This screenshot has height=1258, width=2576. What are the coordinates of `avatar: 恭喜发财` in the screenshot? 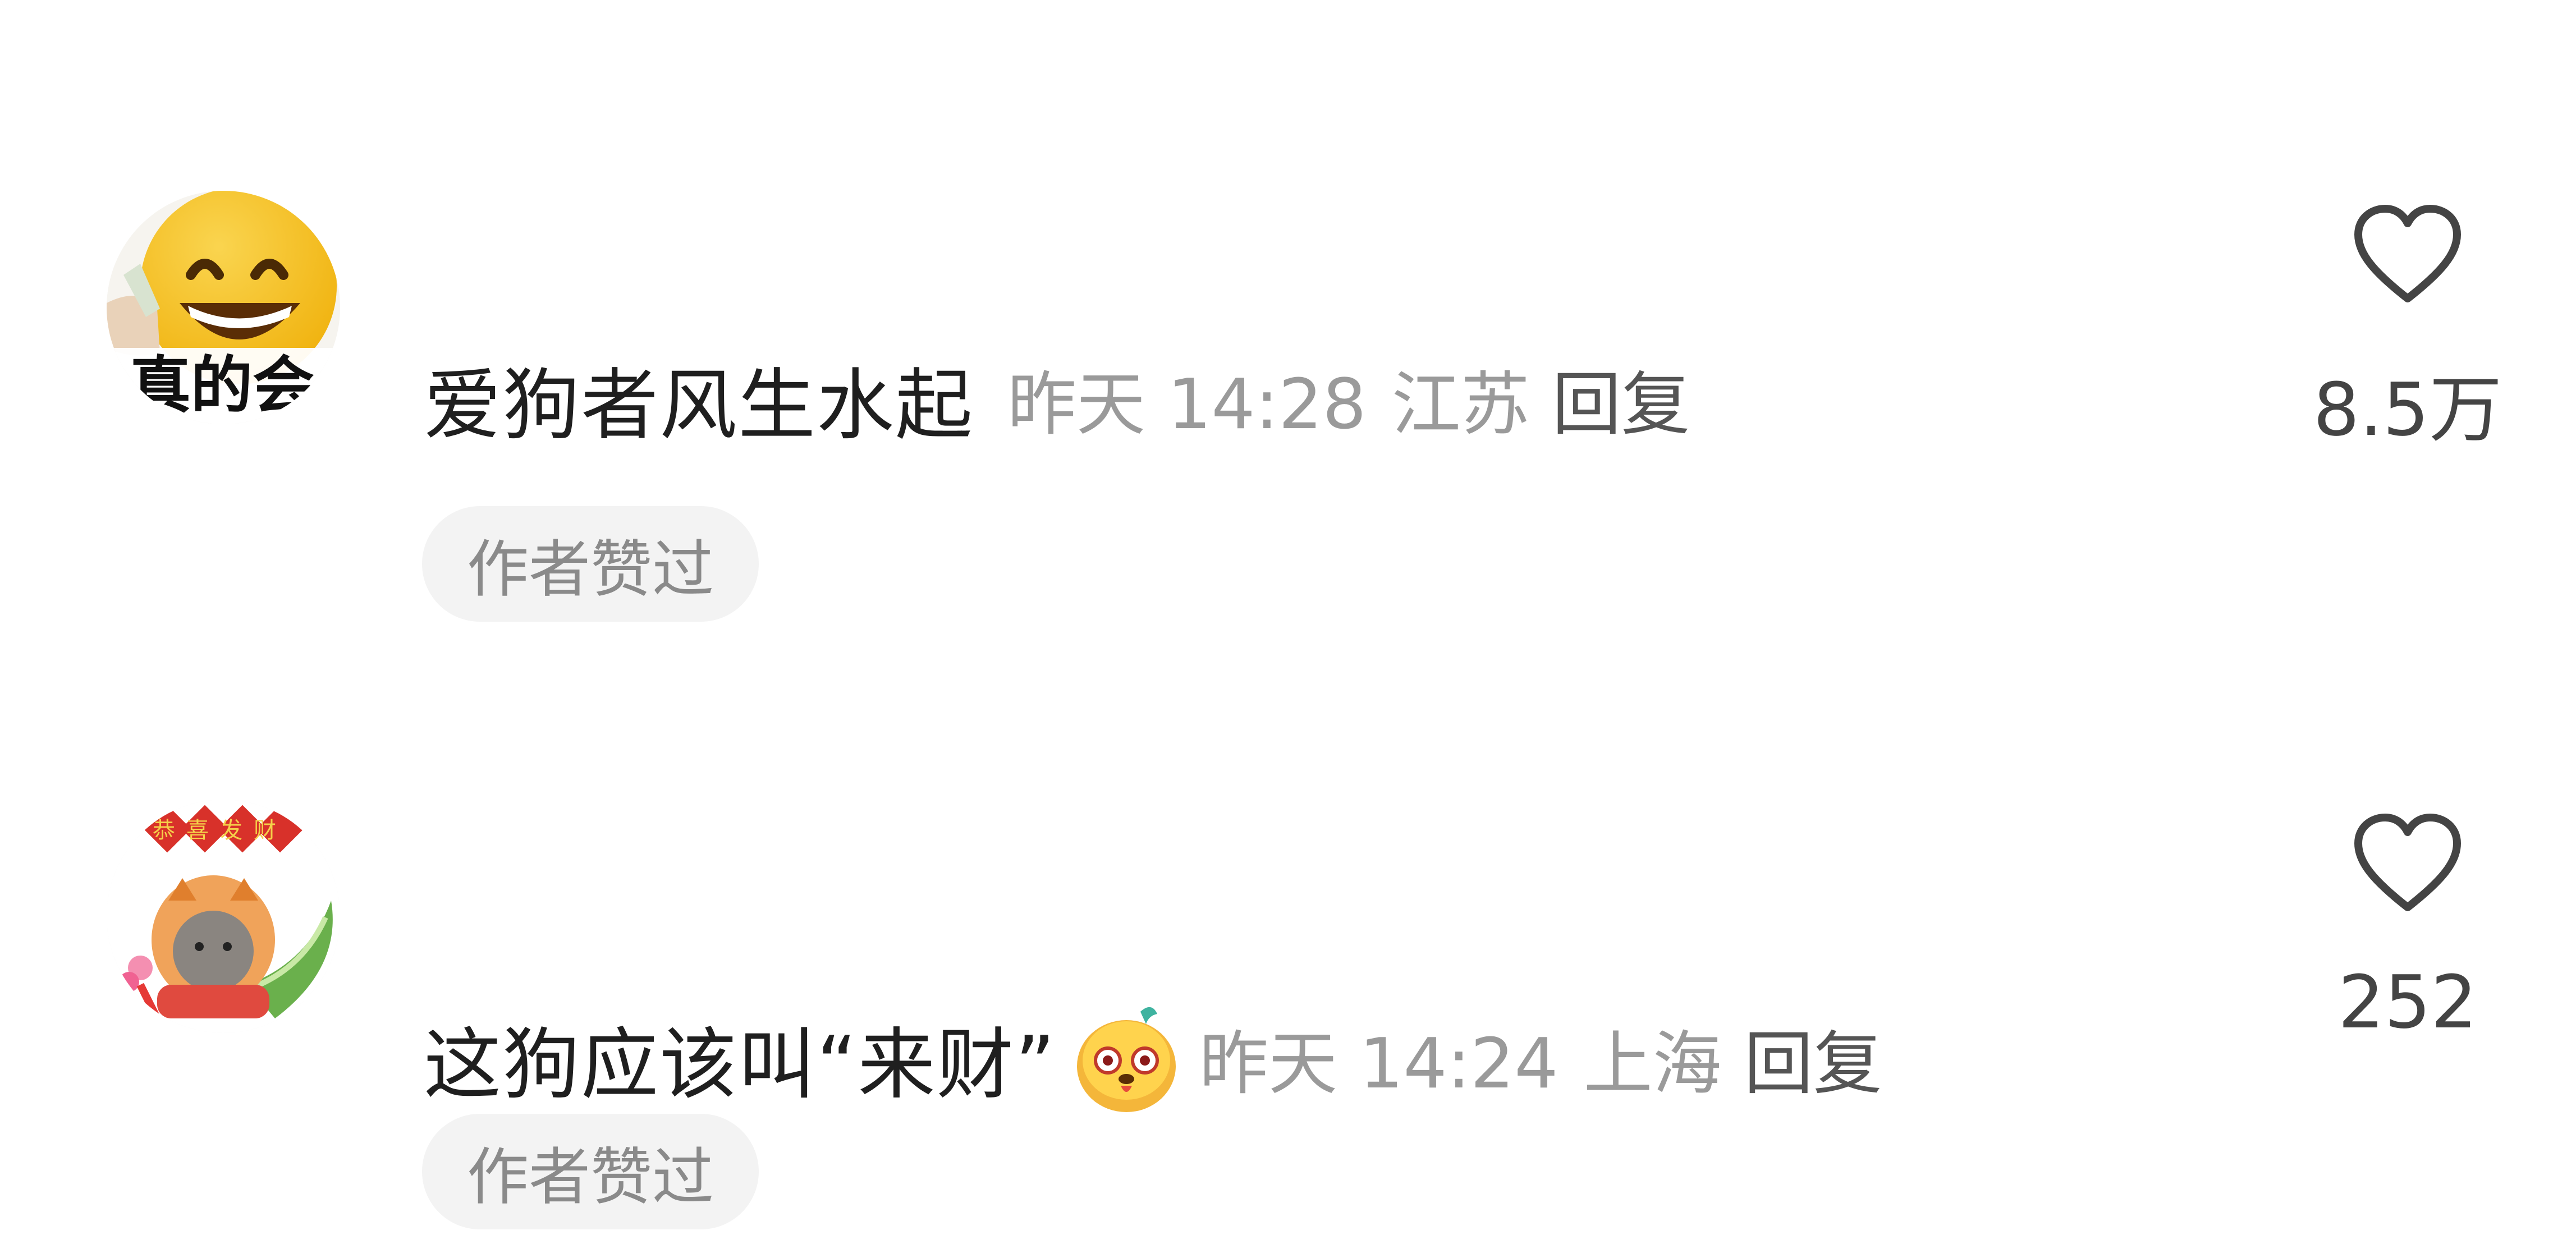 It's located at (223, 917).